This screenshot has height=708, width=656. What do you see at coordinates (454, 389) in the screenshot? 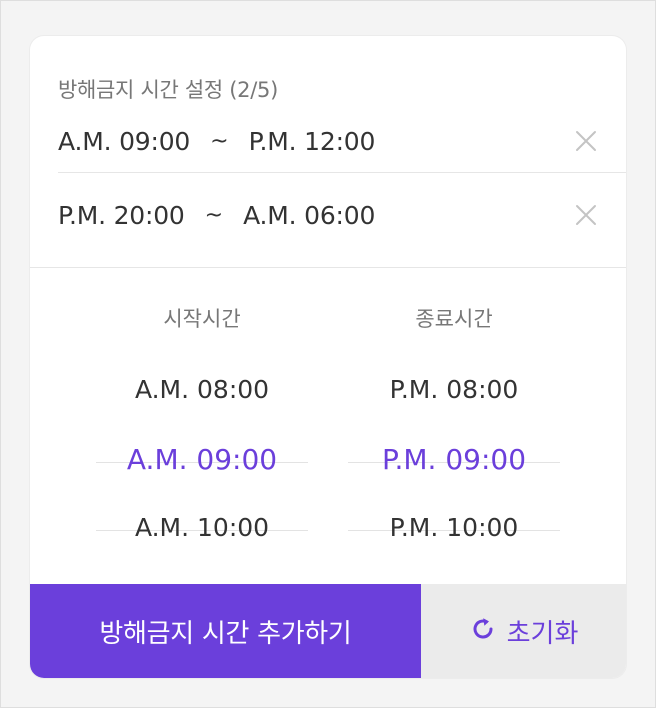
I see `picker-option: P.M. 08:00` at bounding box center [454, 389].